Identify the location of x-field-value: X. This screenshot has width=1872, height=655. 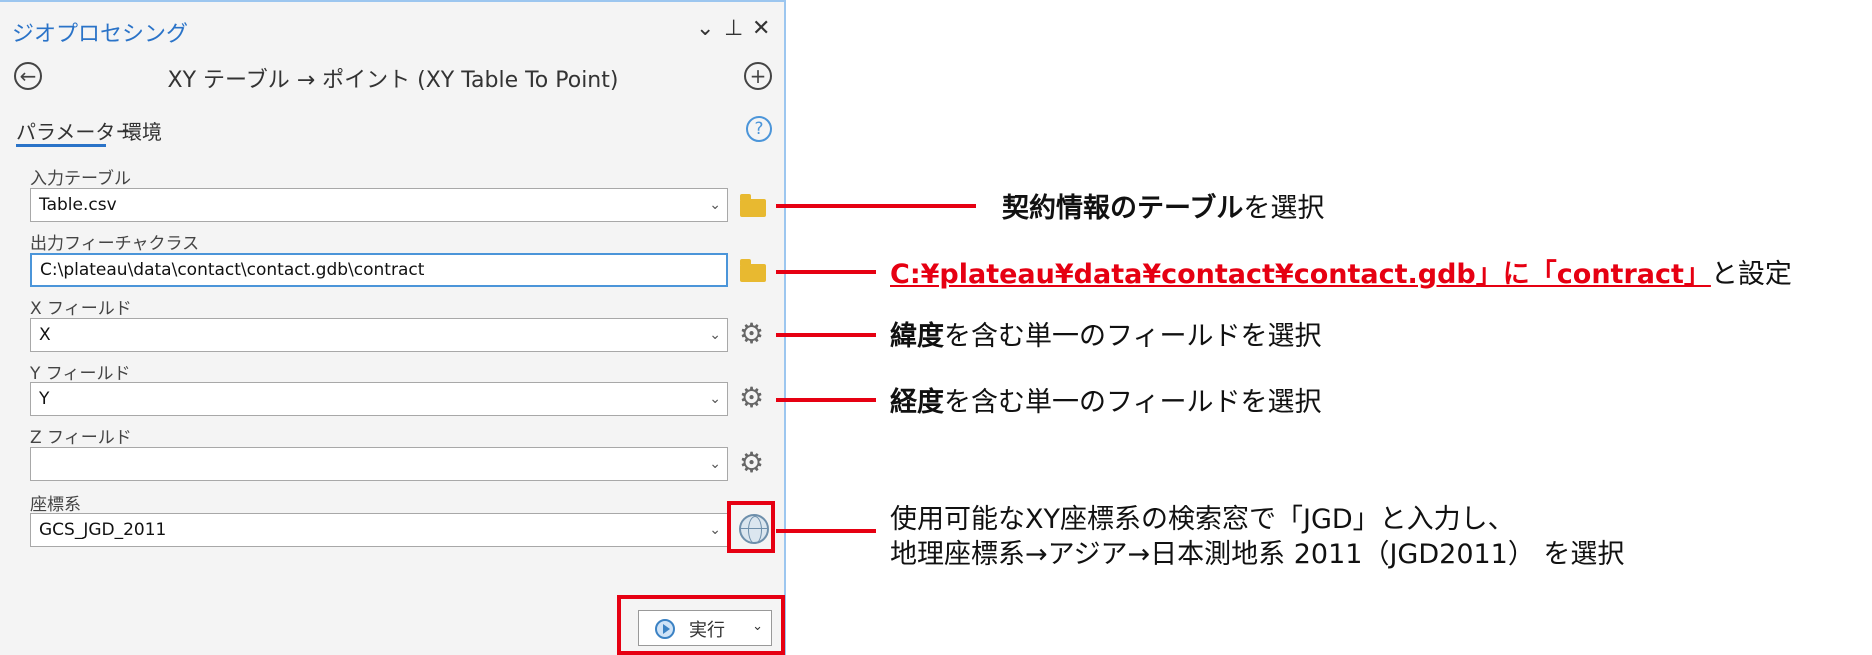
(45, 335).